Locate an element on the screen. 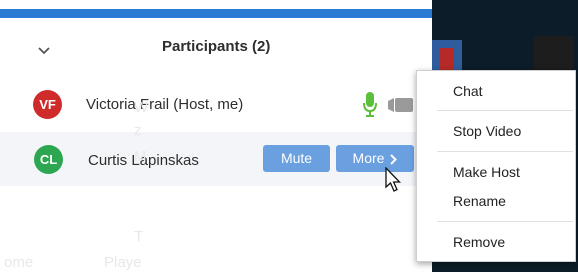  menu-item-rename: Rename is located at coordinates (479, 201).